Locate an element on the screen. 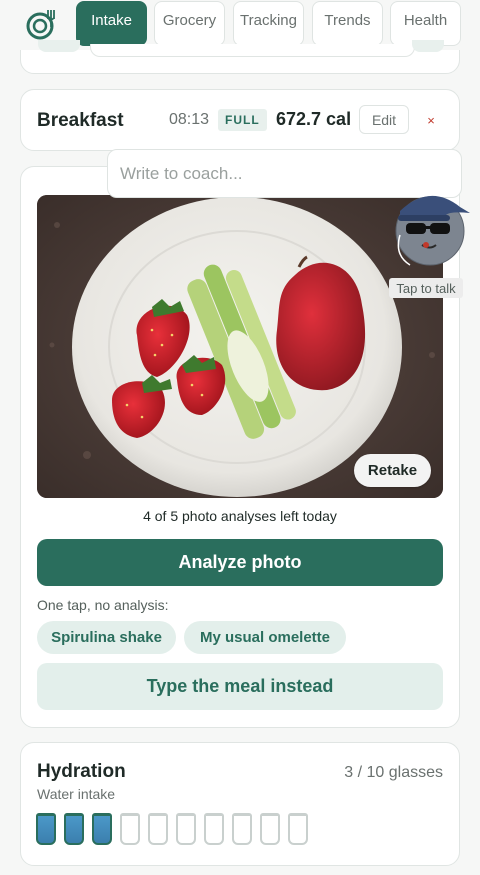 The width and height of the screenshot is (480, 875). meal-status-badge: FULL is located at coordinates (242, 120).